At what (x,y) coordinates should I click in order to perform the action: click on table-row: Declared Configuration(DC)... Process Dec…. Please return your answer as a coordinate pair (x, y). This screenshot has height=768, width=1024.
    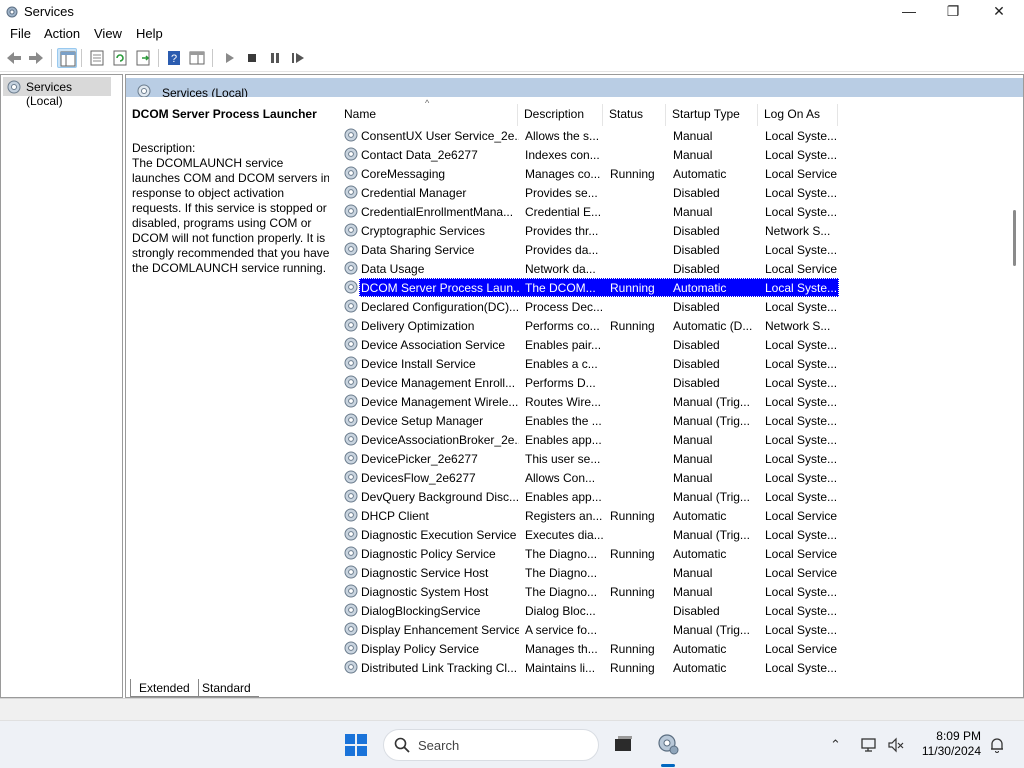
    Looking at the image, I should click on (591, 306).